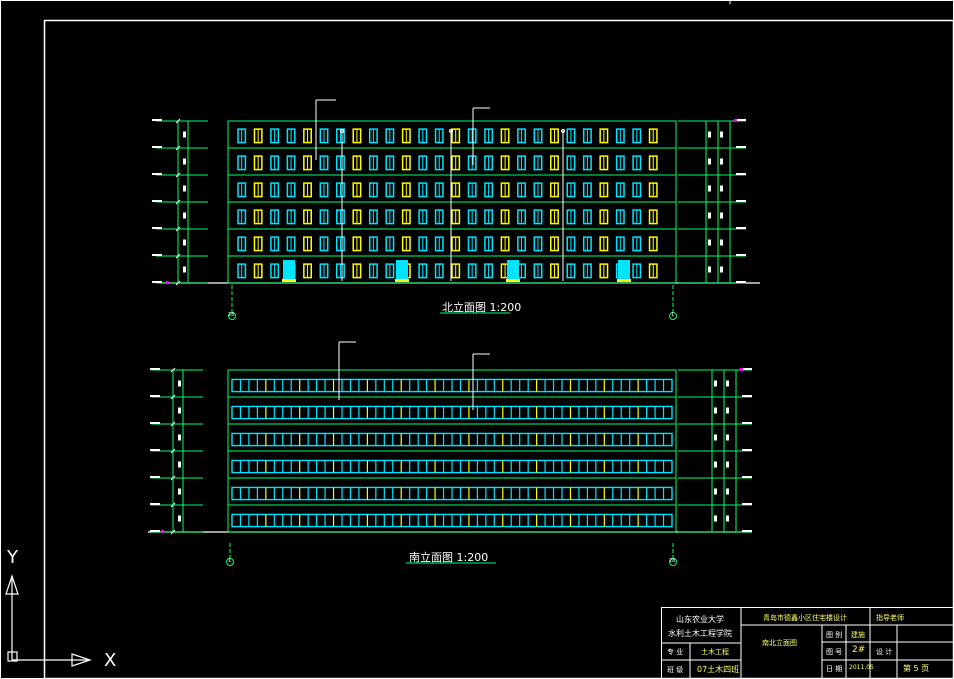 This screenshot has width=954, height=679. I want to click on ucs-x-label: X, so click(110, 660).